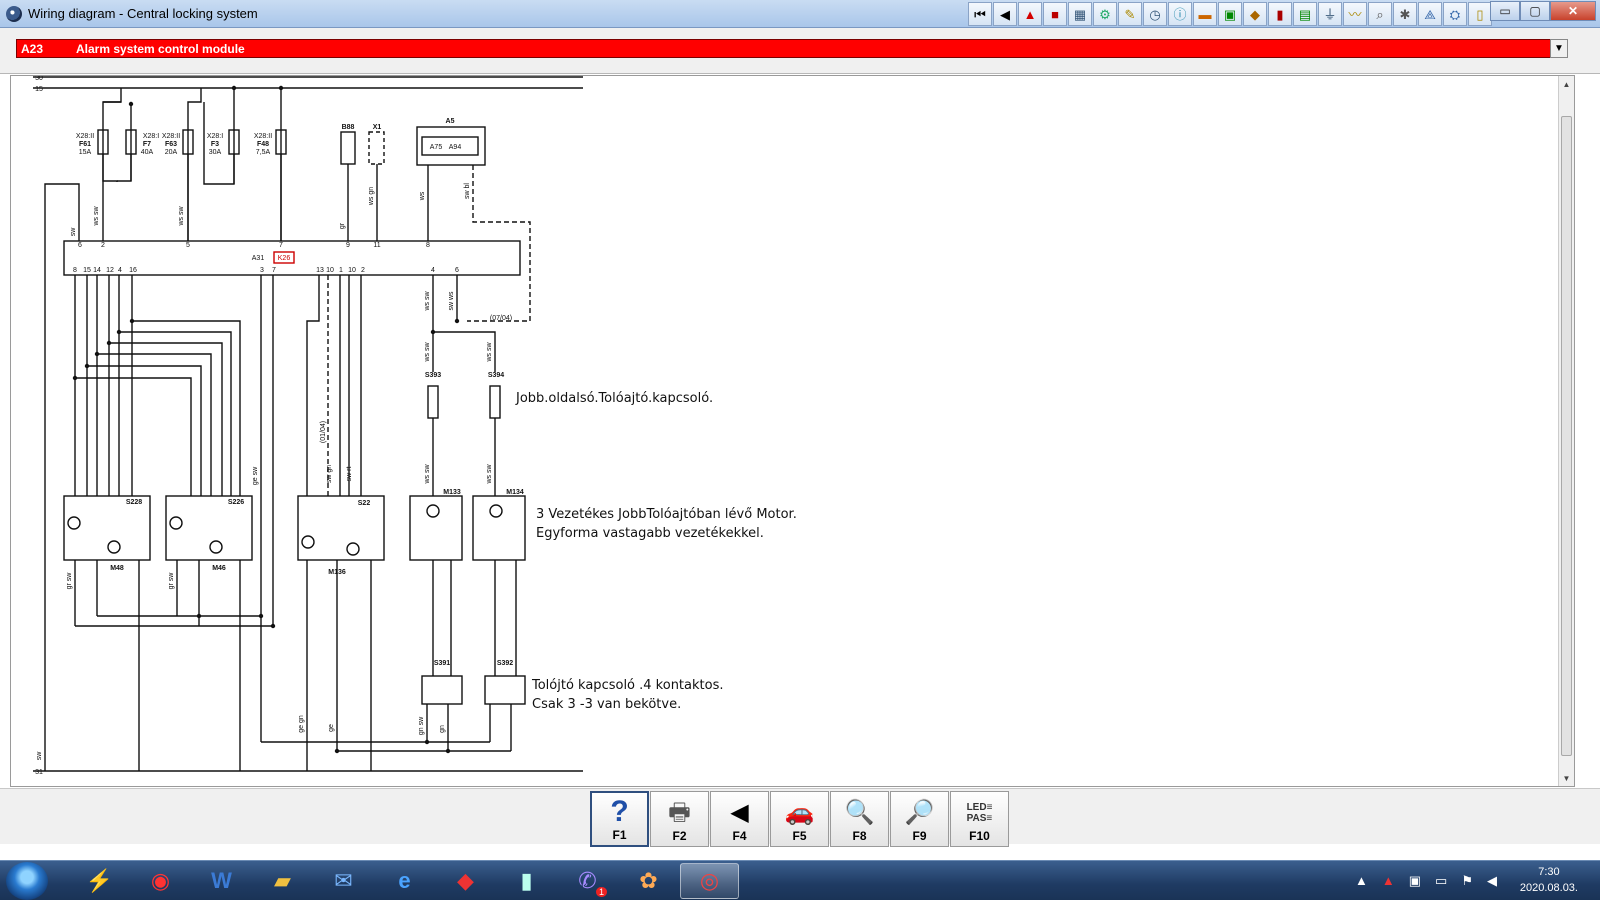  What do you see at coordinates (219, 568) in the screenshot?
I see `label-m46: M46` at bounding box center [219, 568].